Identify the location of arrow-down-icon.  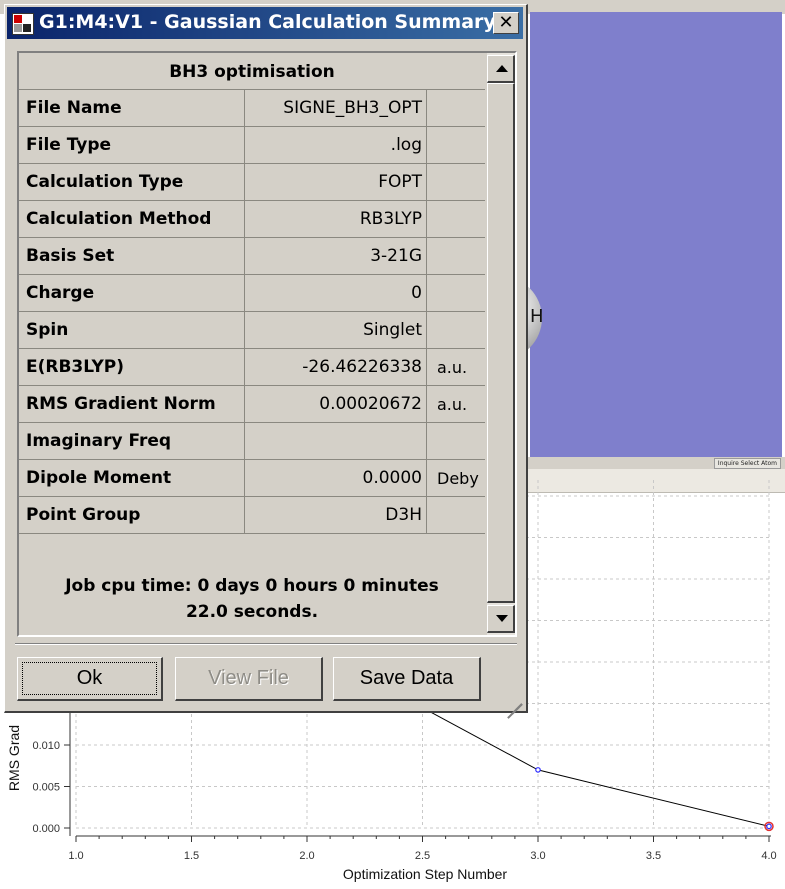
(502, 618).